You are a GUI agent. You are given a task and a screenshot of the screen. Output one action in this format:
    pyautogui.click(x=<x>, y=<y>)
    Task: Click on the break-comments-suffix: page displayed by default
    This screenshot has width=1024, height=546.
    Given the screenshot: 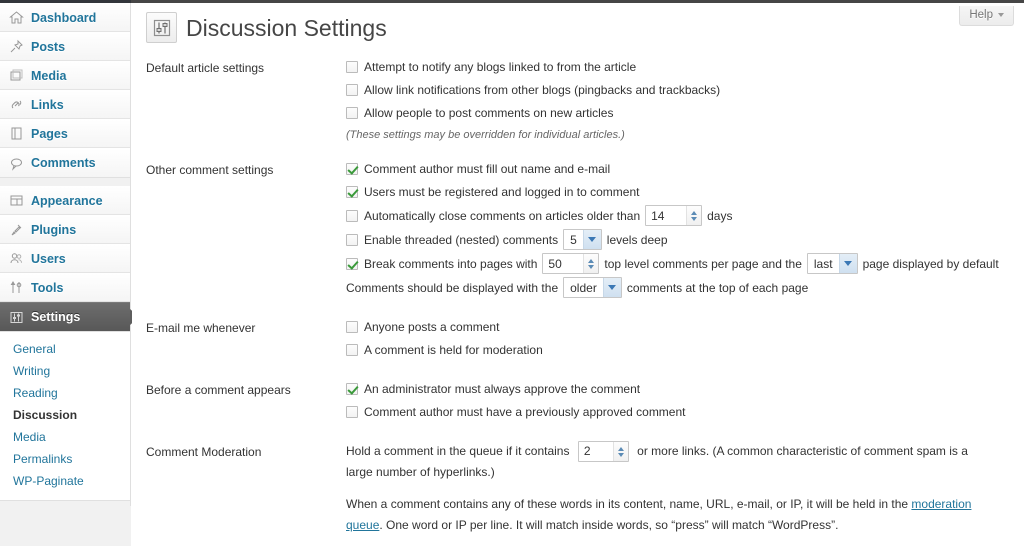 What is the action you would take?
    pyautogui.click(x=930, y=263)
    